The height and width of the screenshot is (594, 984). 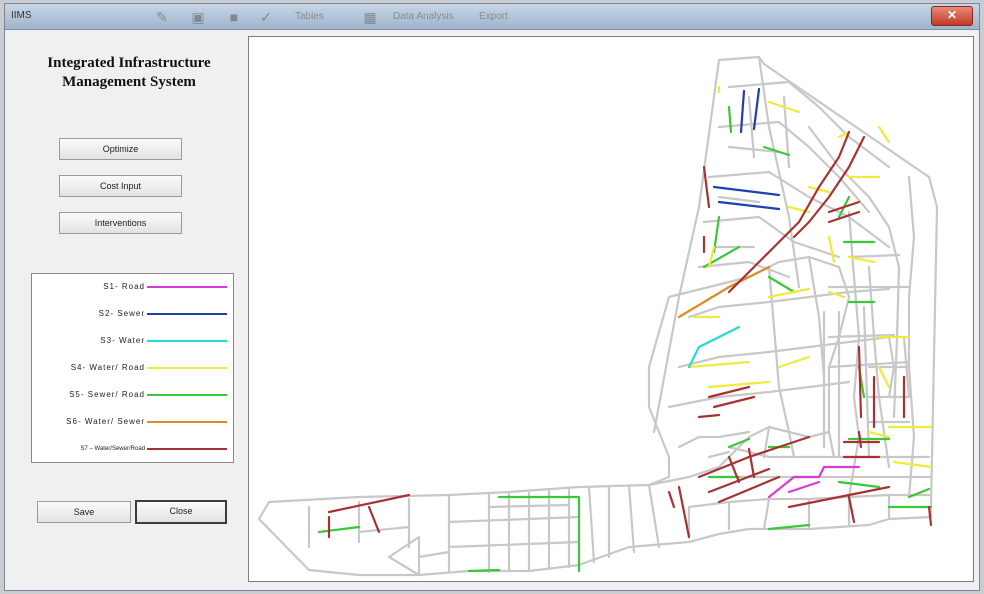 I want to click on legend-label: S4- Water/ Road, so click(x=107, y=367).